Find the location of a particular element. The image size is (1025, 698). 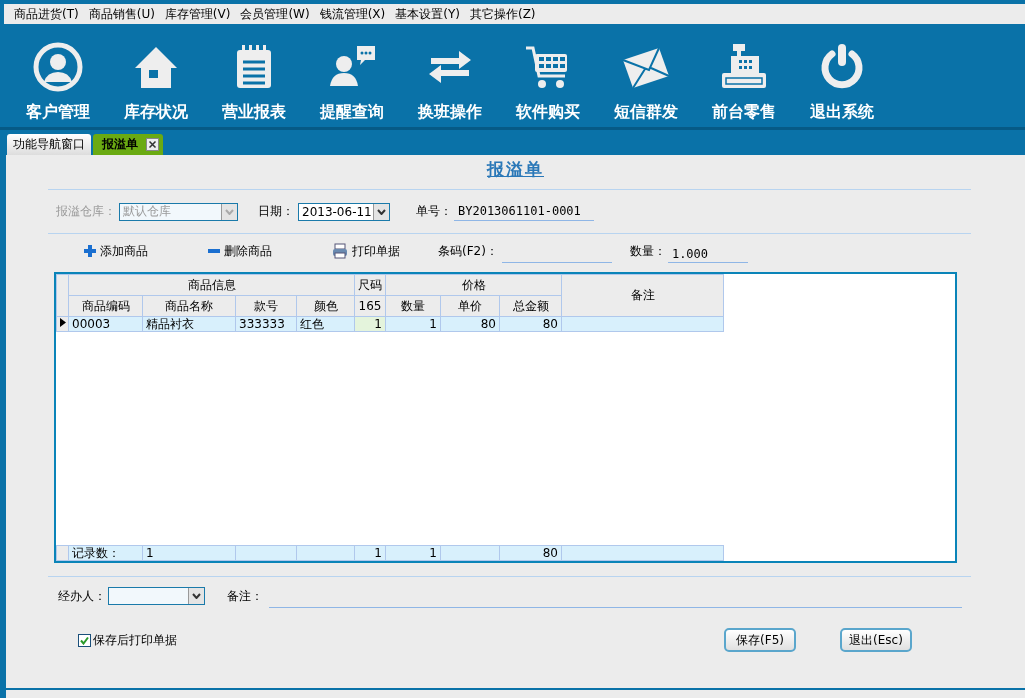

menu-item: 钱流管理(X) is located at coordinates (352, 14).